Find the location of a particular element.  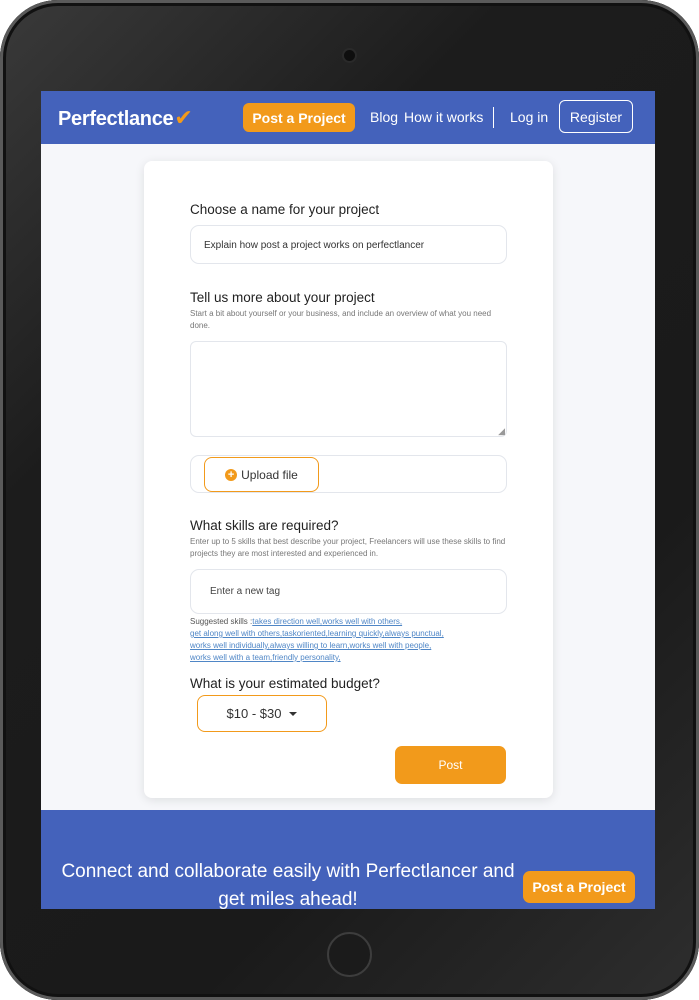

tag-input: Enter a new tag is located at coordinates (348, 591).